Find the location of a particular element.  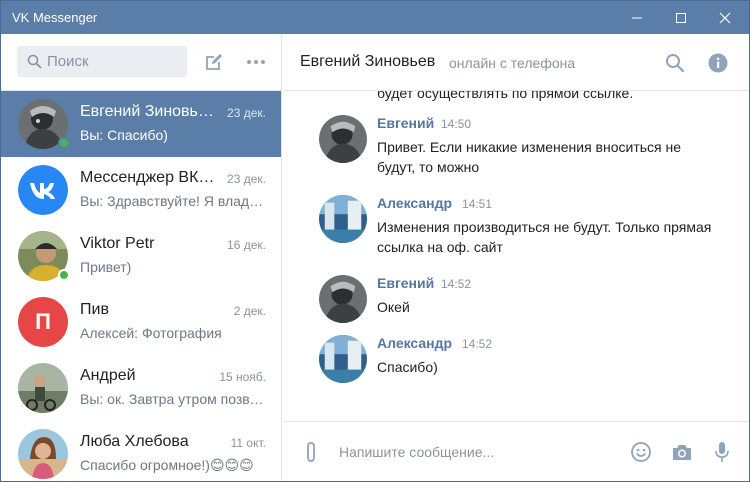

compose-icon is located at coordinates (214, 62).